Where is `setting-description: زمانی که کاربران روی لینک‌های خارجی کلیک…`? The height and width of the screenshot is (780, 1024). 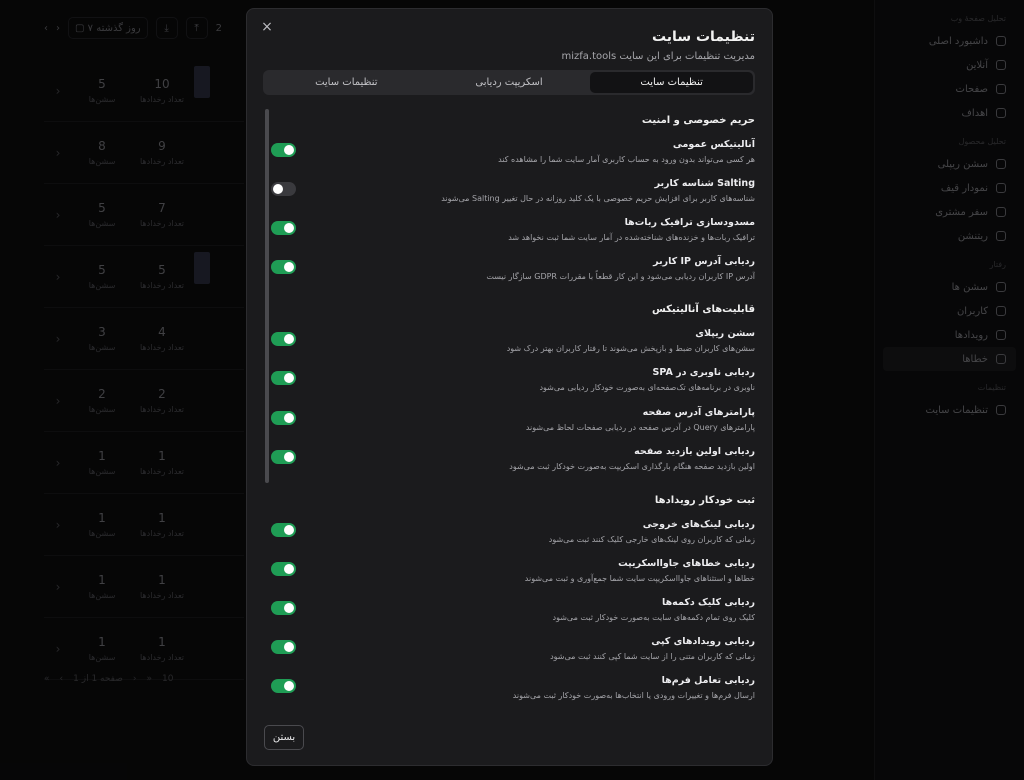 setting-description: زمانی که کاربران روی لینک‌های خارجی کلیک… is located at coordinates (651, 539).